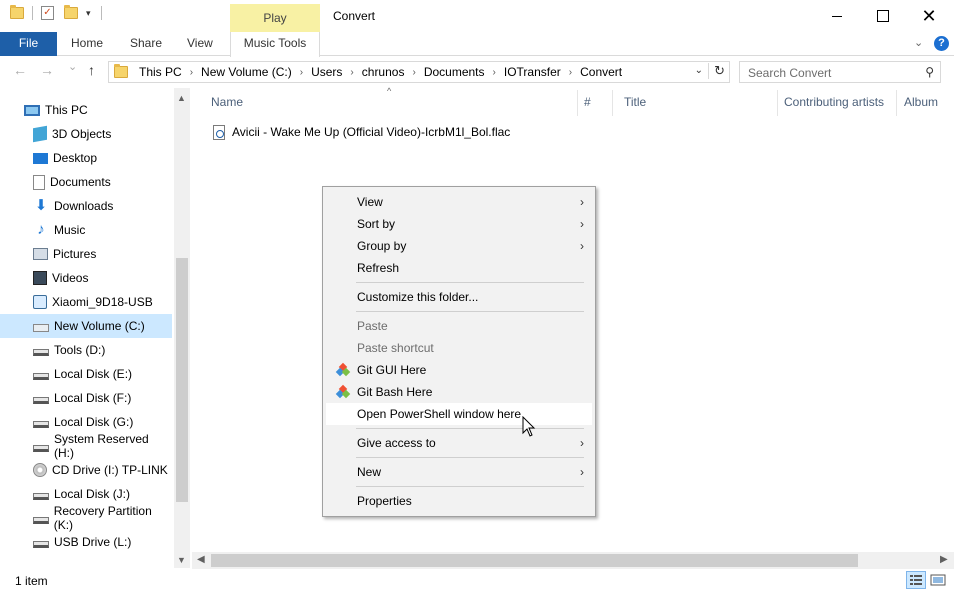 The width and height of the screenshot is (954, 593). I want to click on menu-item-git-bash: Git Bash Here, so click(459, 392).